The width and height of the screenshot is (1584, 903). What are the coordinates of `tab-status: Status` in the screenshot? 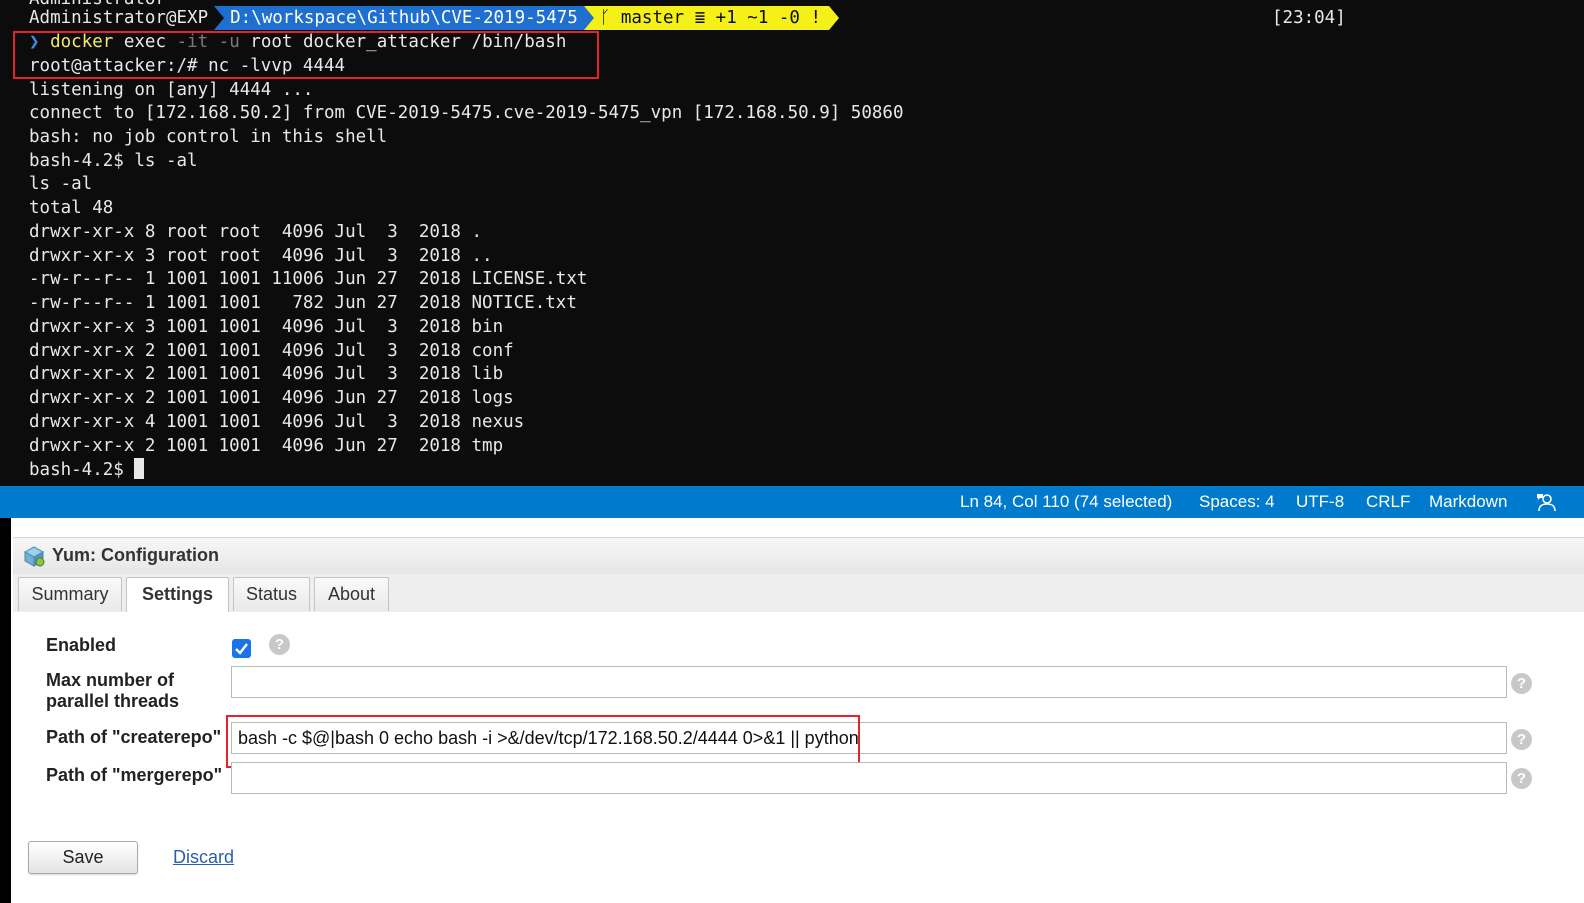 It's located at (271, 594).